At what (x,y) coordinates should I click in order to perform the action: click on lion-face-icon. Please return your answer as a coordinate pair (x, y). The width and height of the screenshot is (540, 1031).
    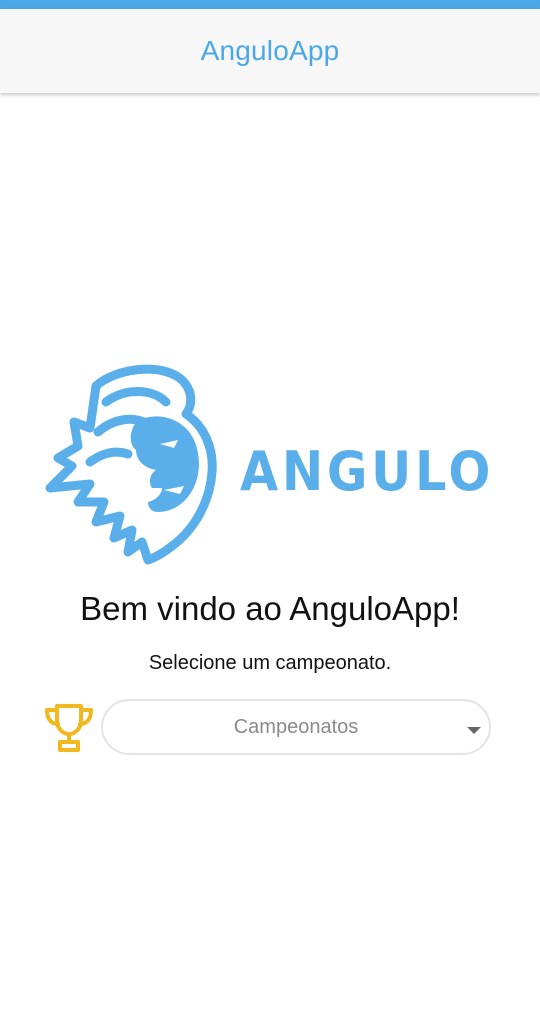
    Looking at the image, I should click on (164, 464).